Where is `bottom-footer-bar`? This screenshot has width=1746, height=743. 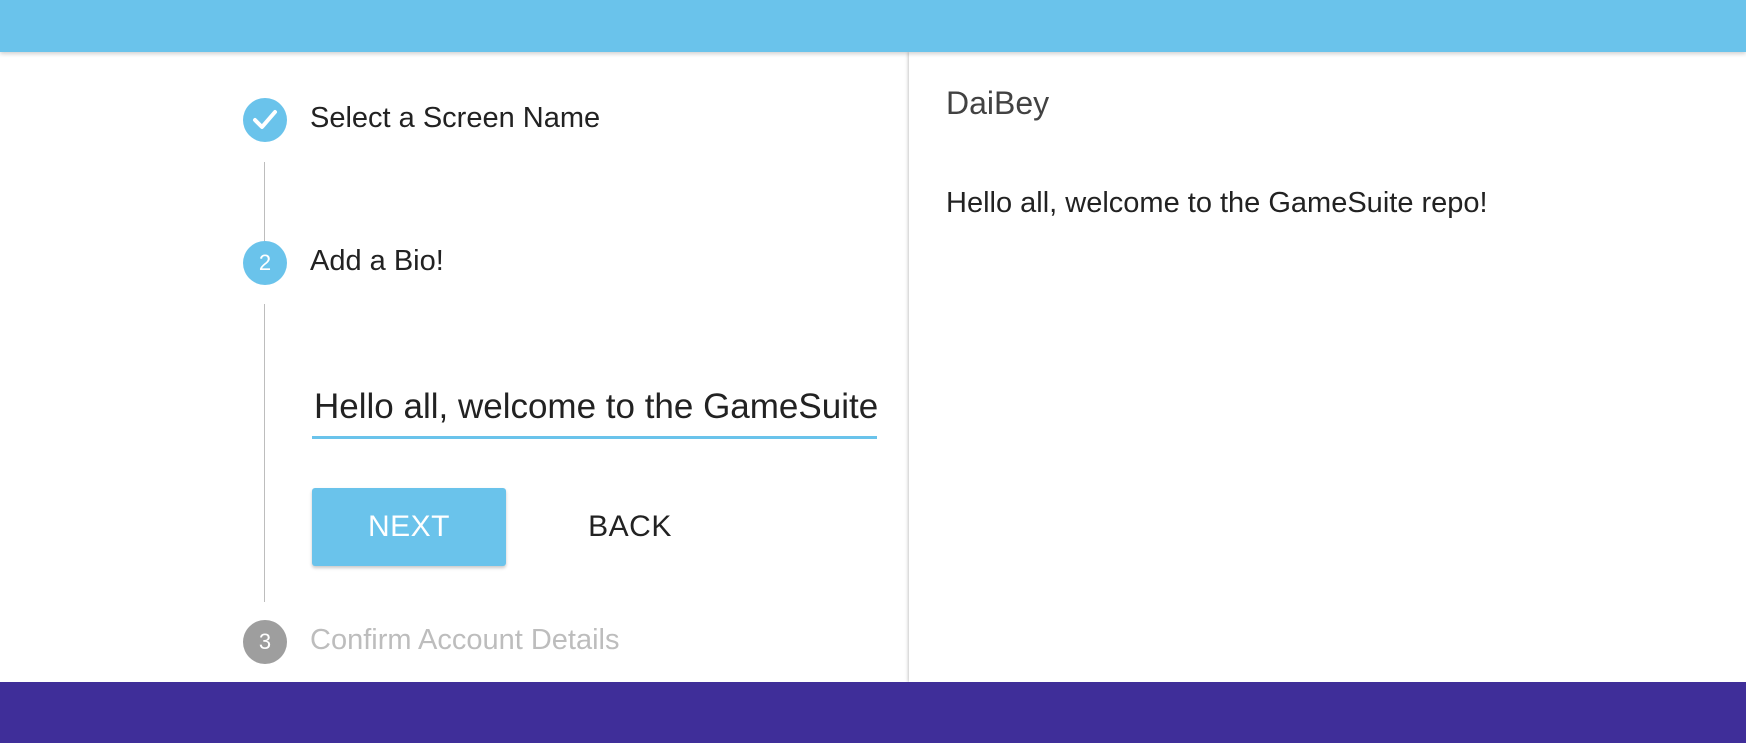
bottom-footer-bar is located at coordinates (873, 712).